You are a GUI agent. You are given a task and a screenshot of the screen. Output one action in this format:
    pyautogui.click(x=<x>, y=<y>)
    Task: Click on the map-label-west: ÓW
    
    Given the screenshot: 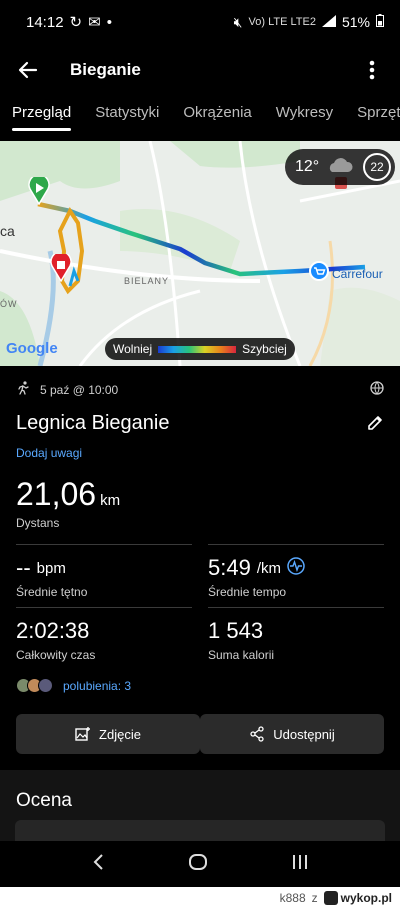 What is the action you would take?
    pyautogui.click(x=9, y=304)
    